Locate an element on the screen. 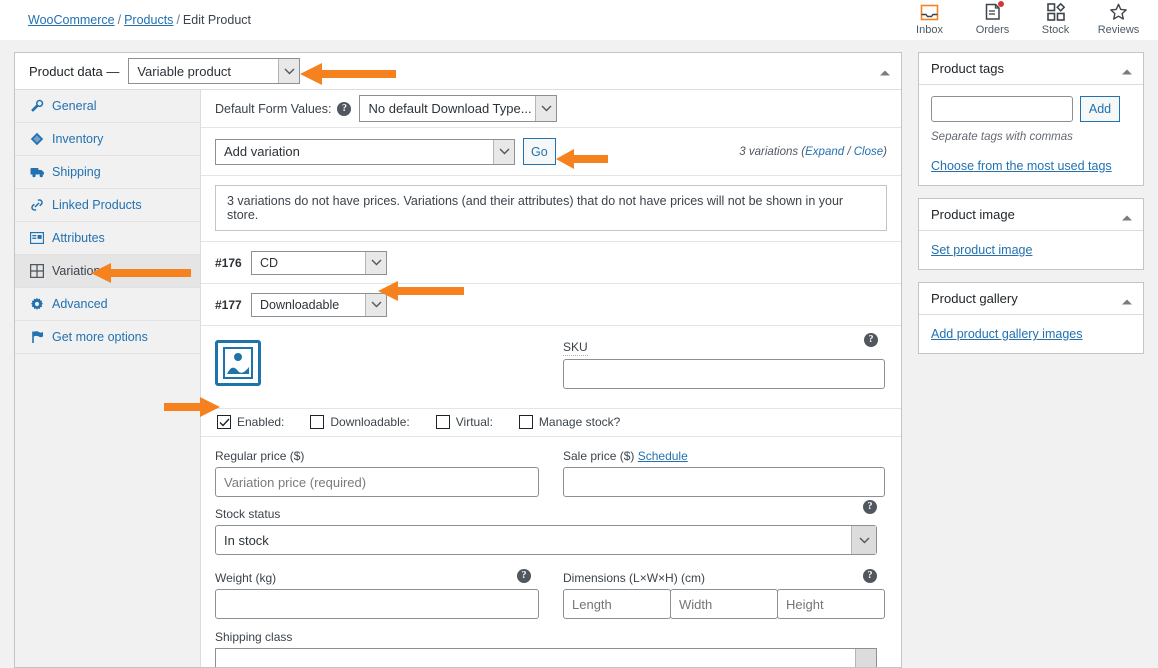  sale-price-label: Sale price ($) Schedule is located at coordinates (625, 456).